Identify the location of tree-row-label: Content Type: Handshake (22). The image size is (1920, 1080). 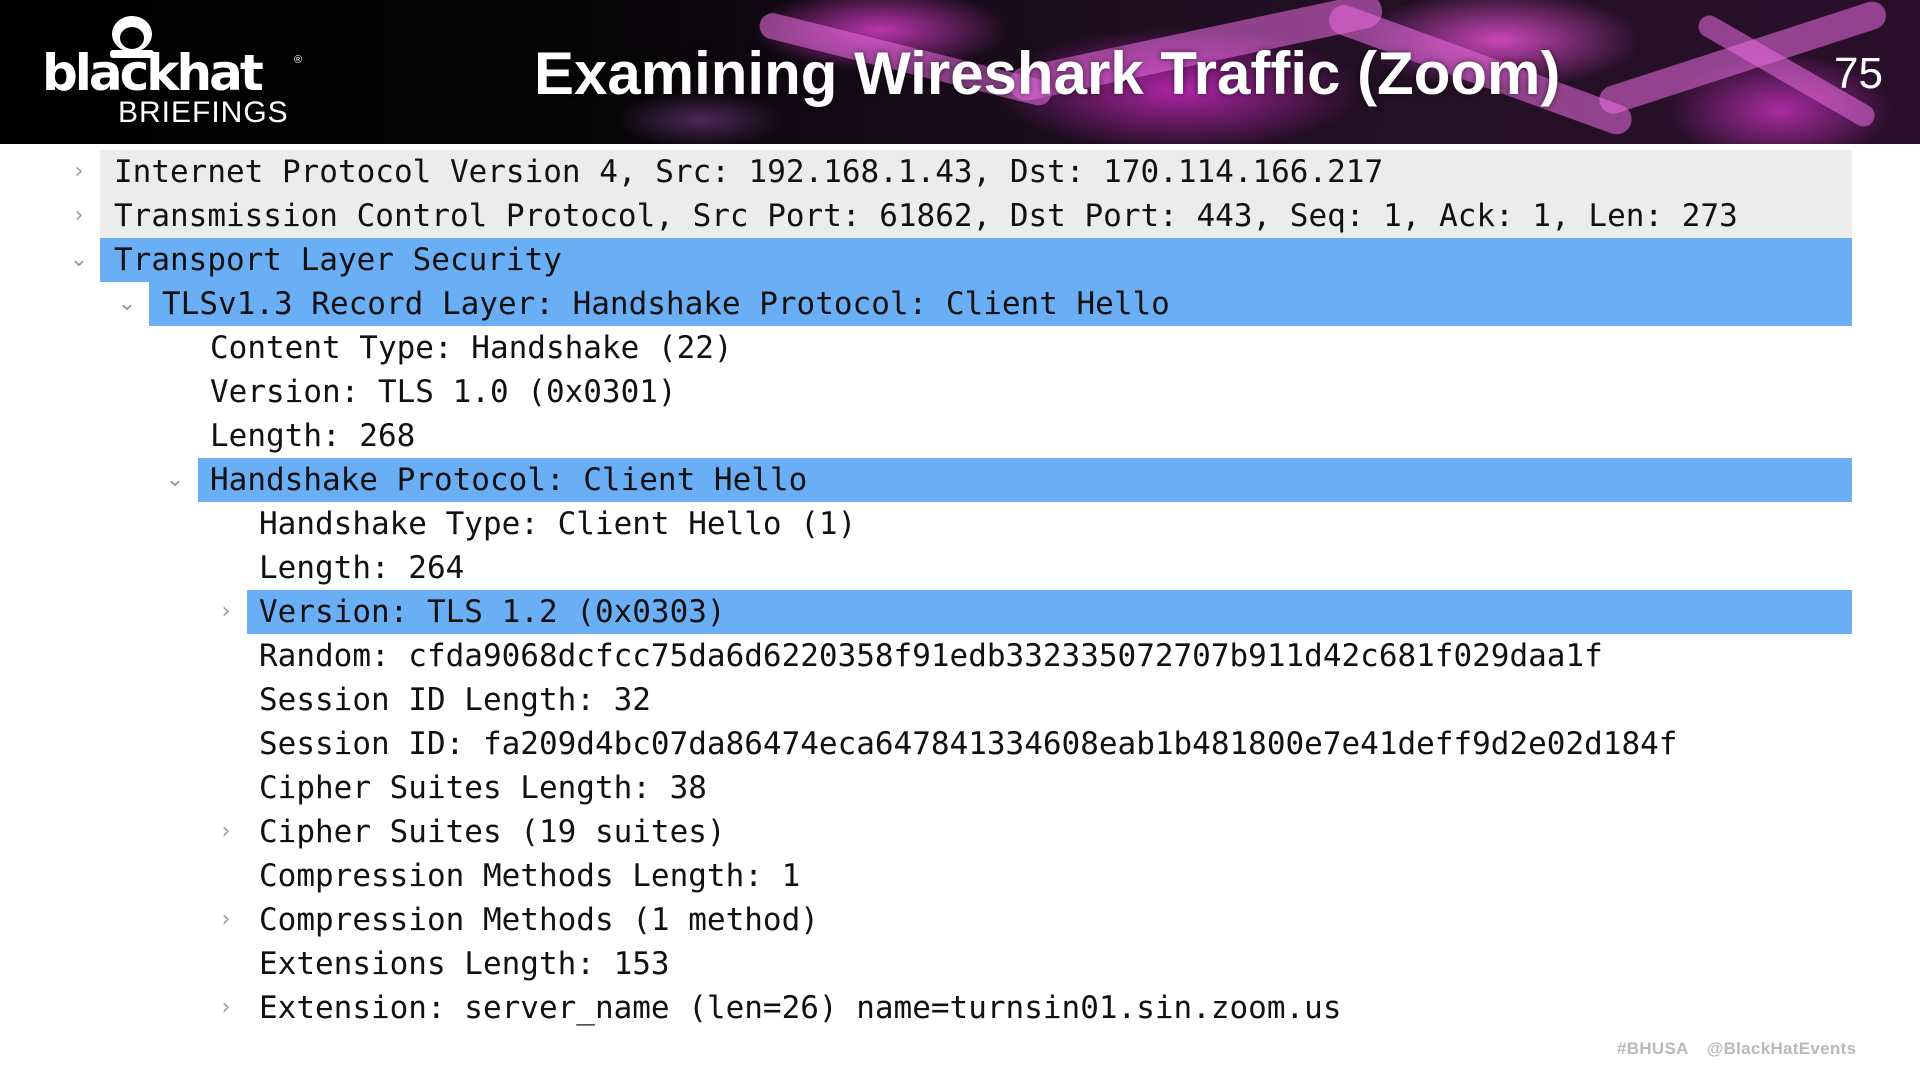
(471, 348).